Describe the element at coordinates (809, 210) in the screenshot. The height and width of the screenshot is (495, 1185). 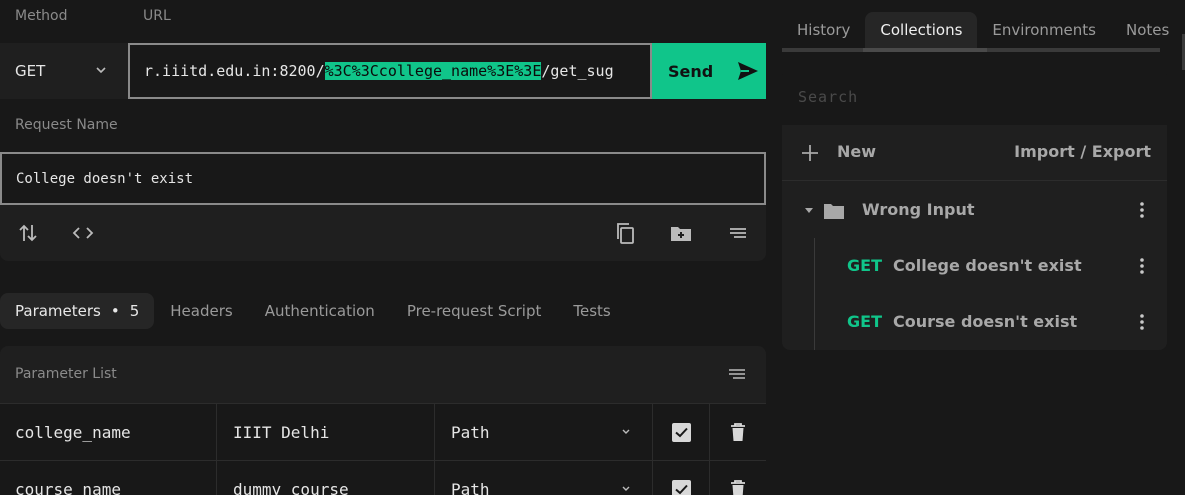
I see `caret-down-icon` at that location.